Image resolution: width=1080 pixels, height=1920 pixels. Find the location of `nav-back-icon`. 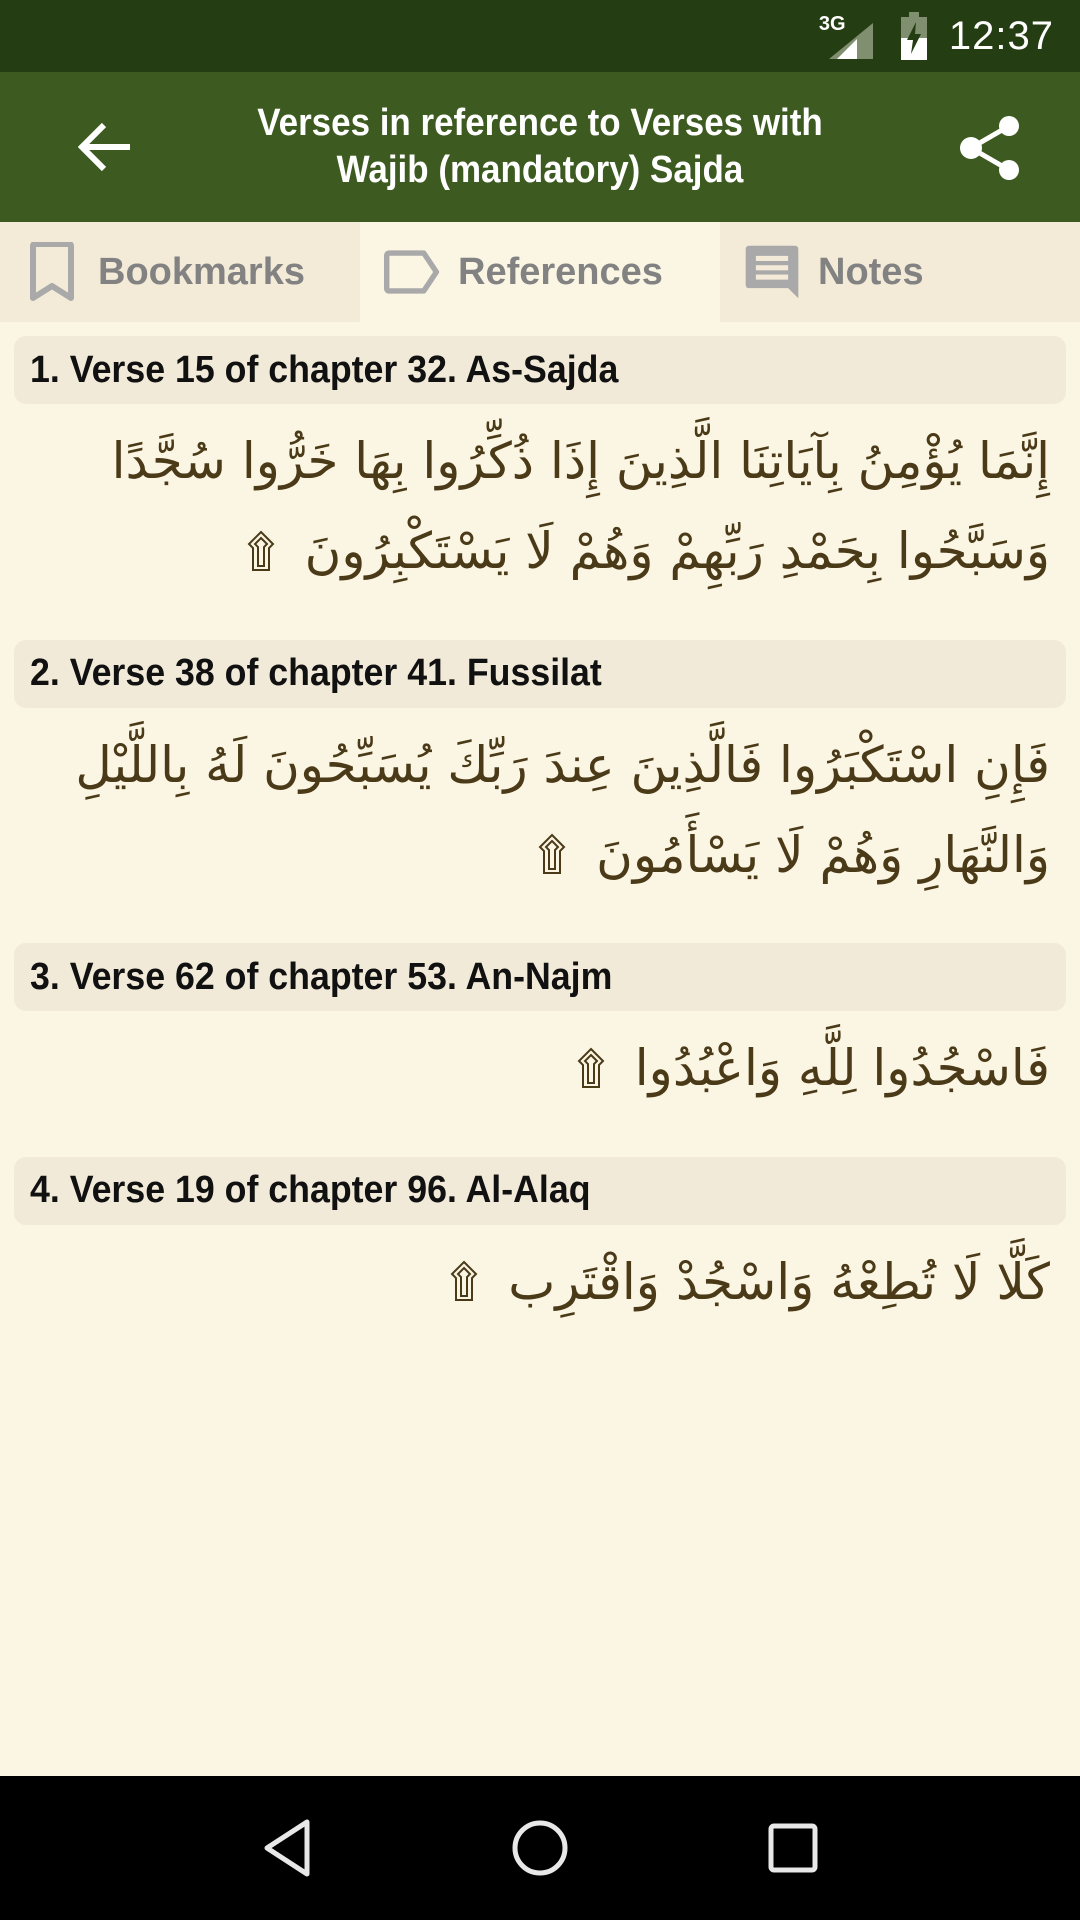

nav-back-icon is located at coordinates (287, 1848).